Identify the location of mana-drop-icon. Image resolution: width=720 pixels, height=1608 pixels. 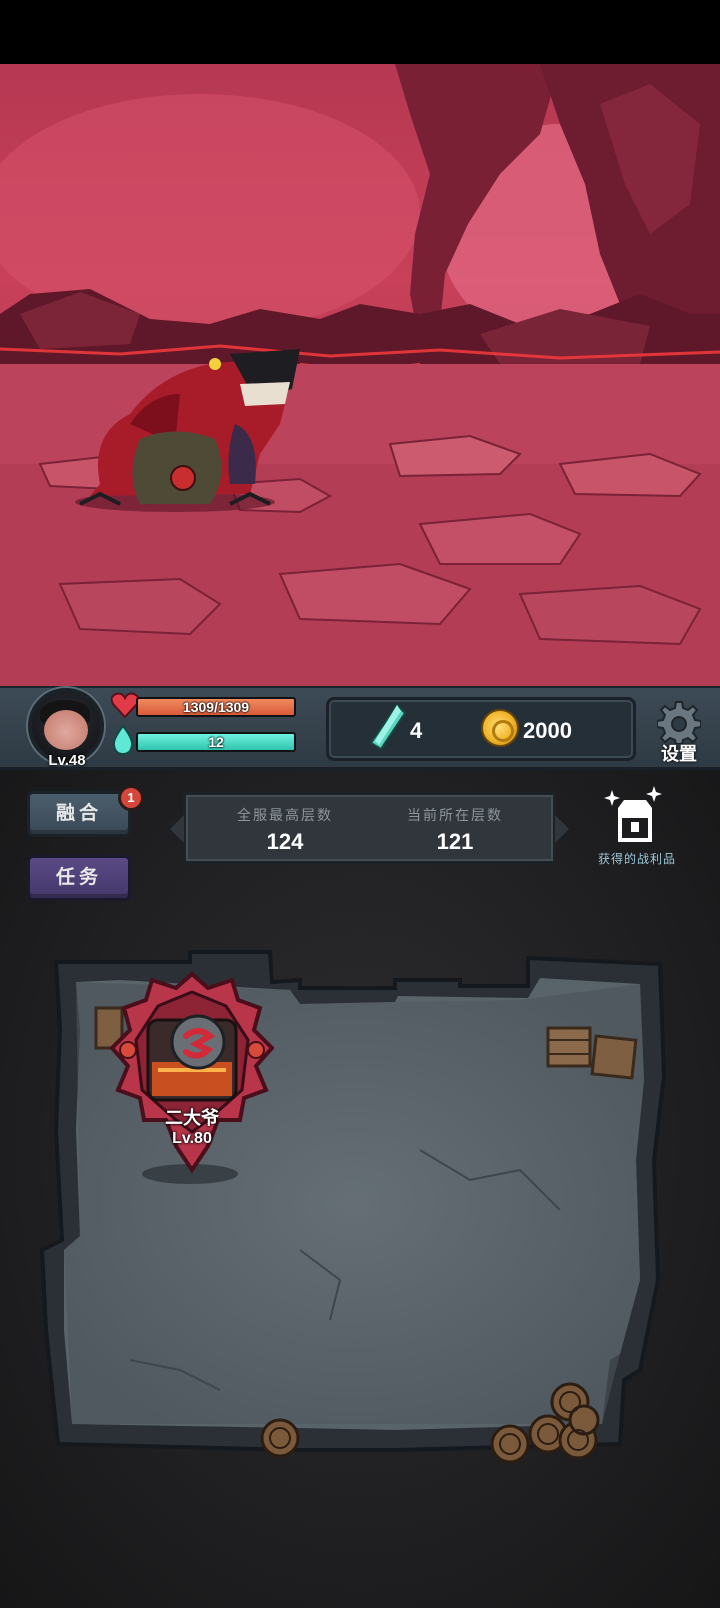
(123, 740).